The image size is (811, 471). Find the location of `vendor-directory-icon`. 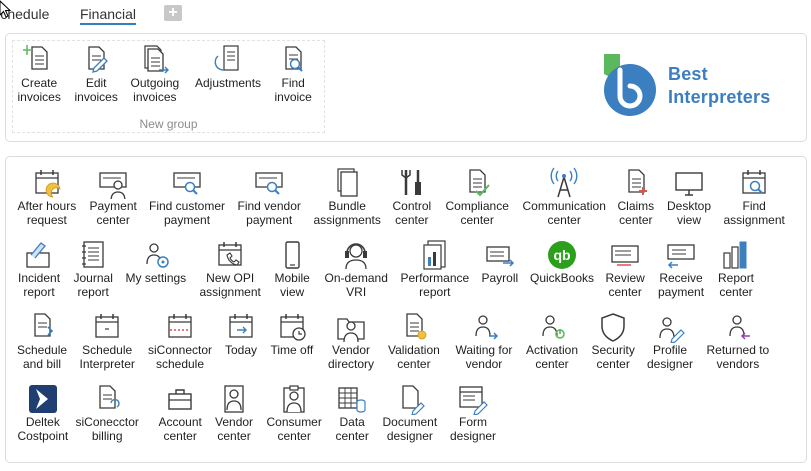

vendor-directory-icon is located at coordinates (351, 330).